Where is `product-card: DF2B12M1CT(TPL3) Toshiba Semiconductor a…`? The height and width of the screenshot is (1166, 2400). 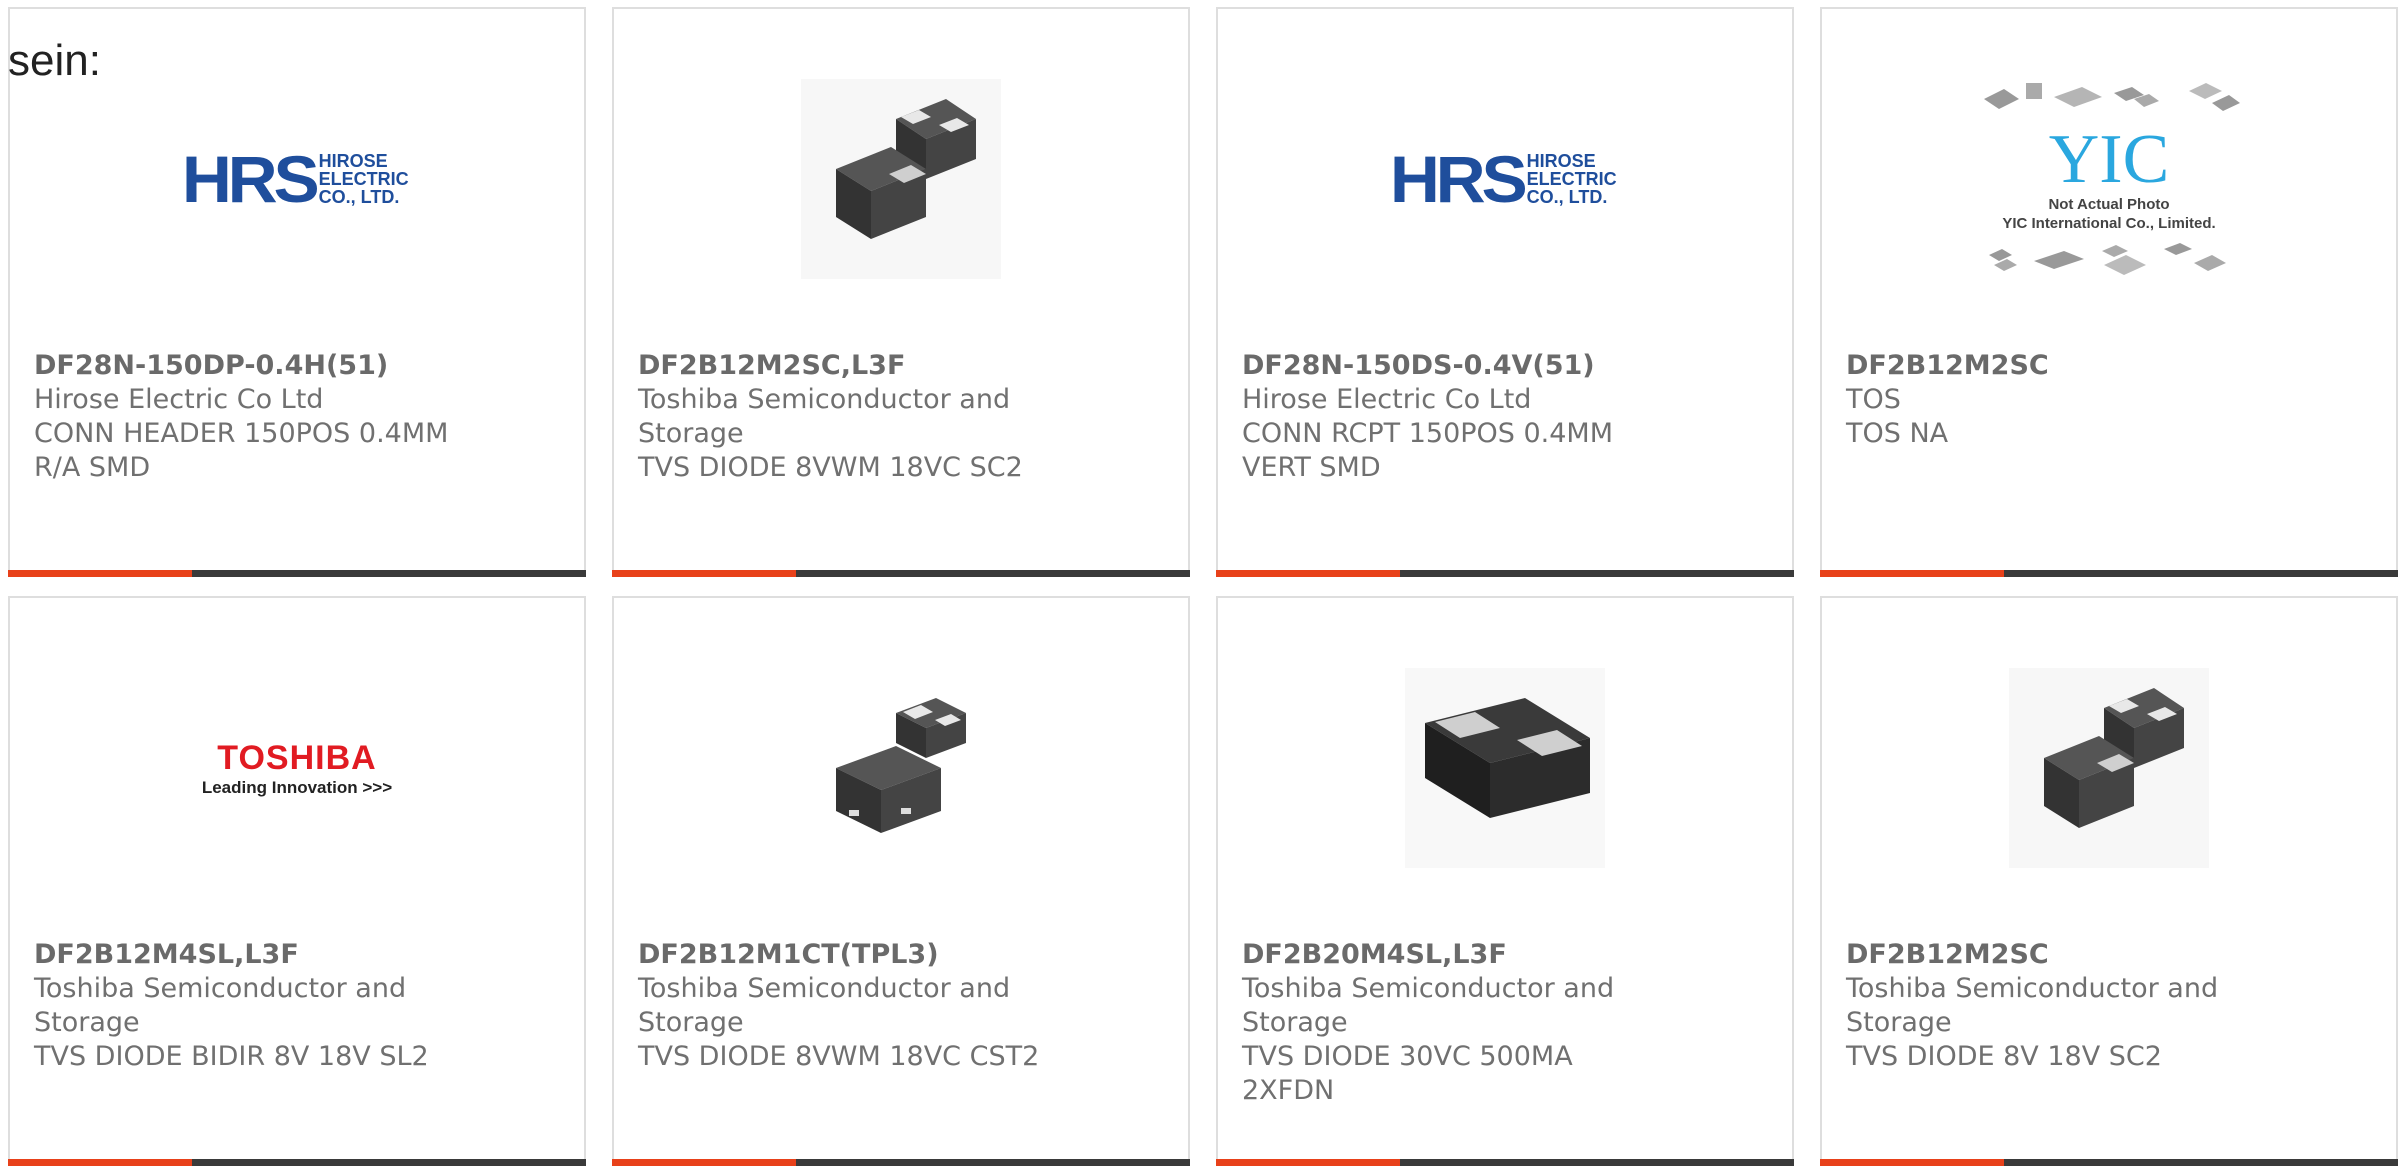
product-card: DF2B12M1CT(TPL3) Toshiba Semiconductor a… is located at coordinates (901, 881).